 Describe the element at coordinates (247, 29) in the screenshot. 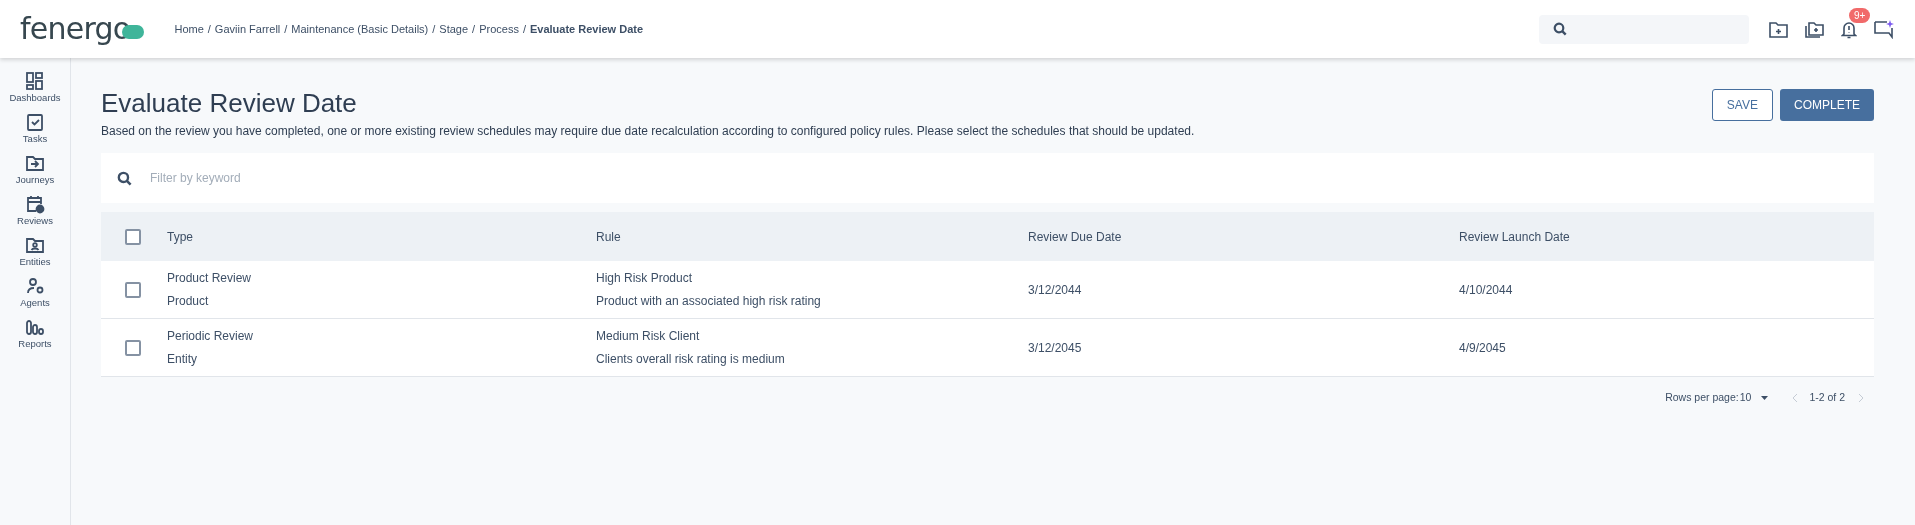

I see `breadcrumb-link: Gaviin Farrell` at that location.